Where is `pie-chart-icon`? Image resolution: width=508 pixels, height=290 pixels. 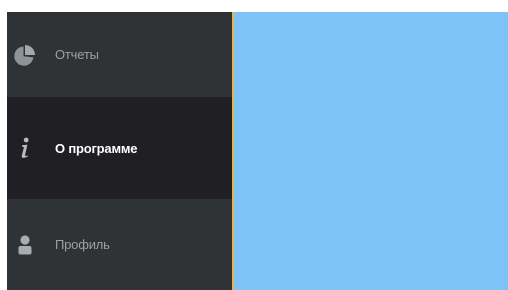
pie-chart-icon is located at coordinates (27, 55).